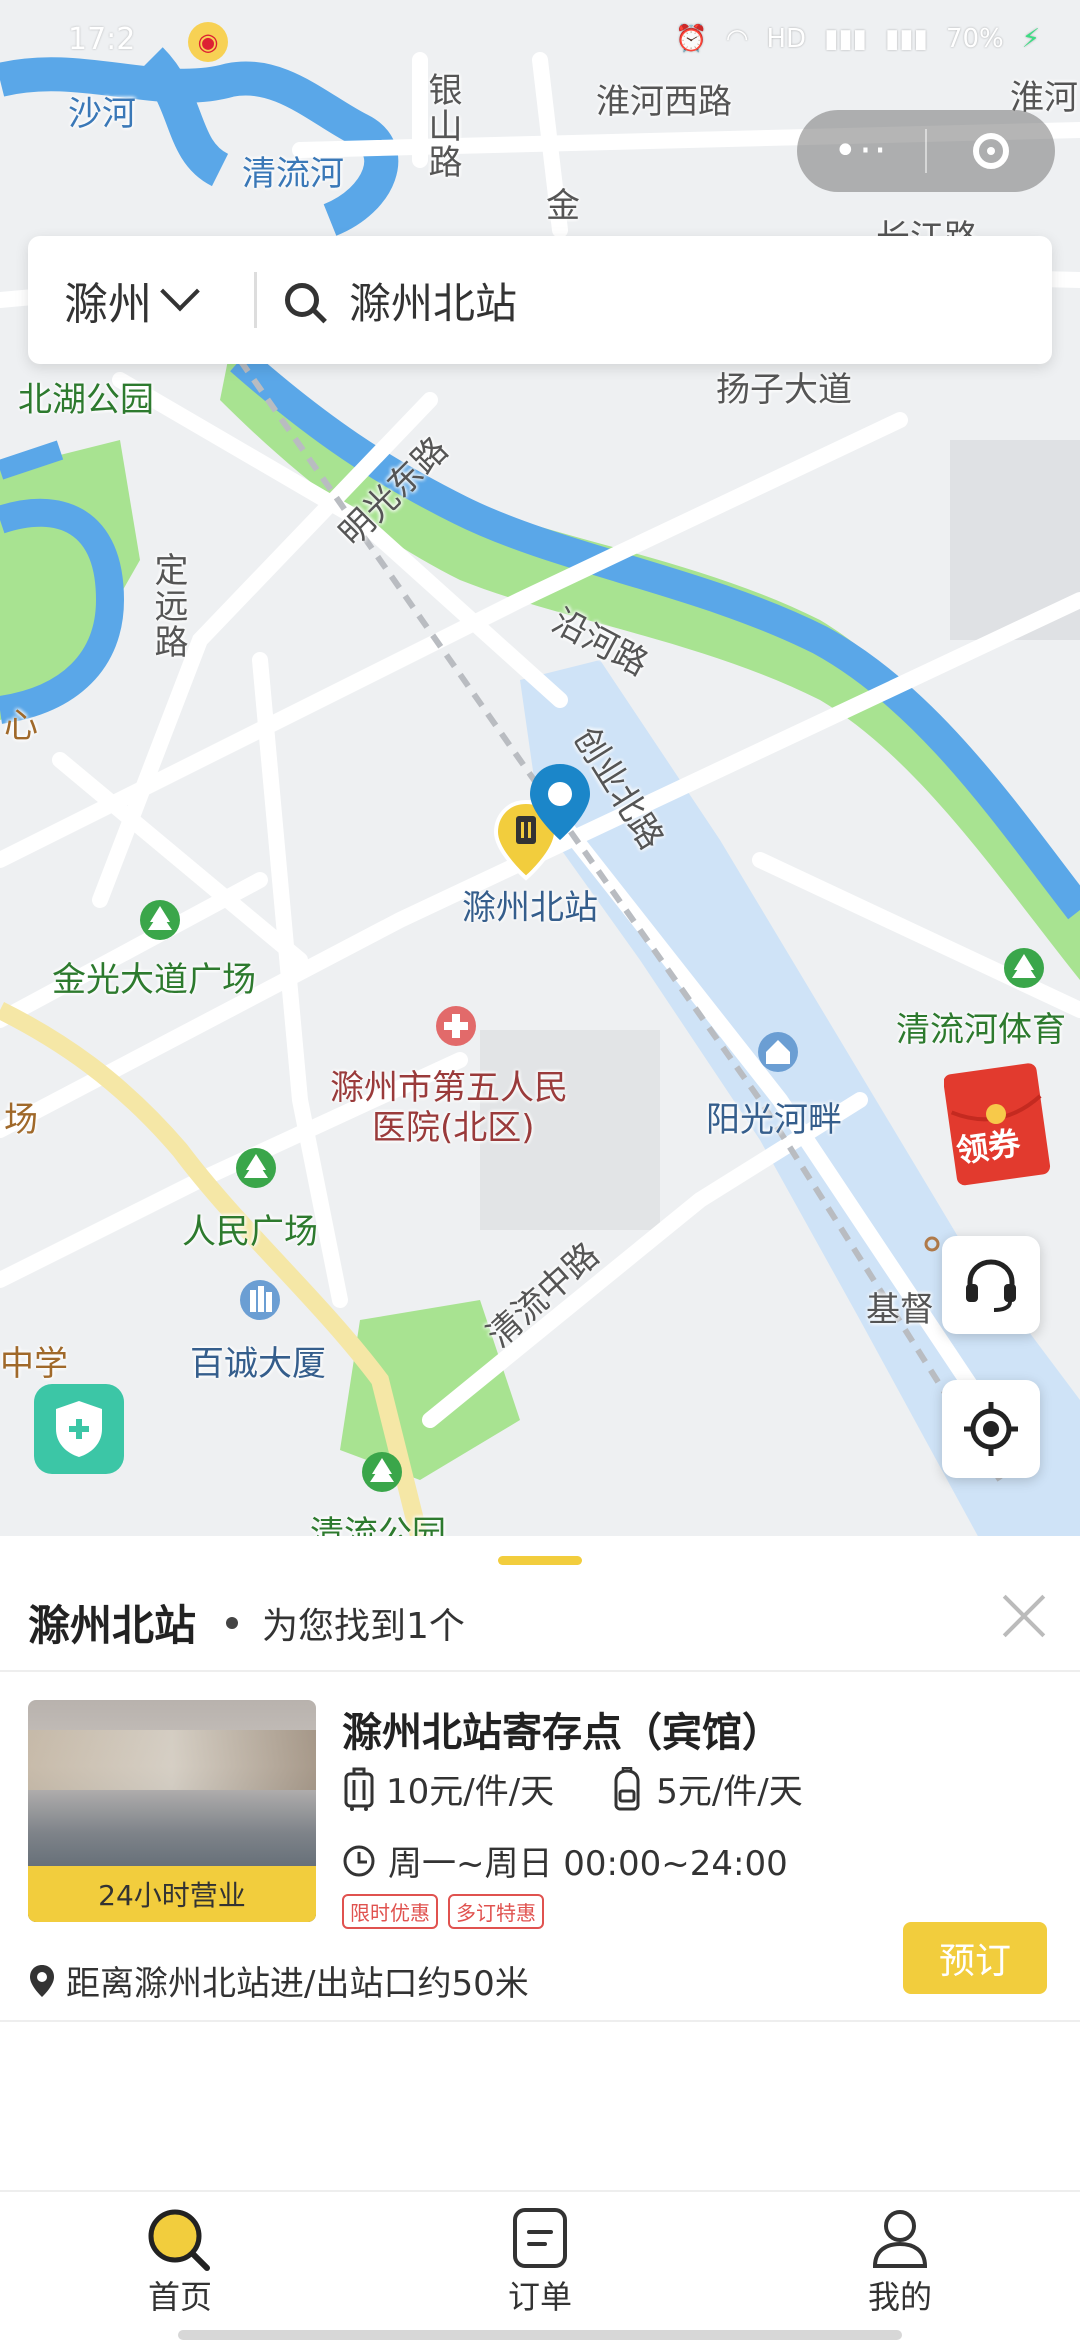  I want to click on location-marker-icon, so click(42, 1980).